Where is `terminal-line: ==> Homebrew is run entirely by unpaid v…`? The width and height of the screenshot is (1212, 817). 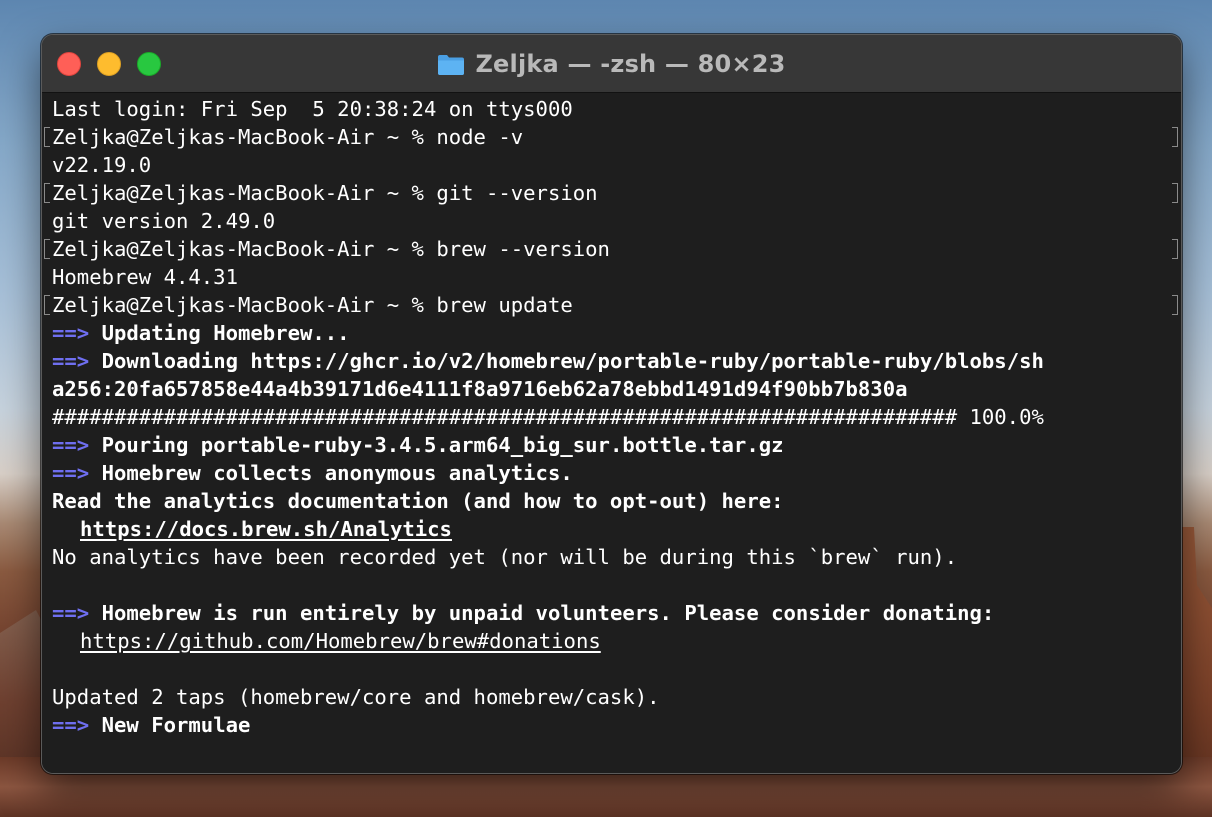
terminal-line: ==> Homebrew is run entirely by unpaid v… is located at coordinates (523, 613).